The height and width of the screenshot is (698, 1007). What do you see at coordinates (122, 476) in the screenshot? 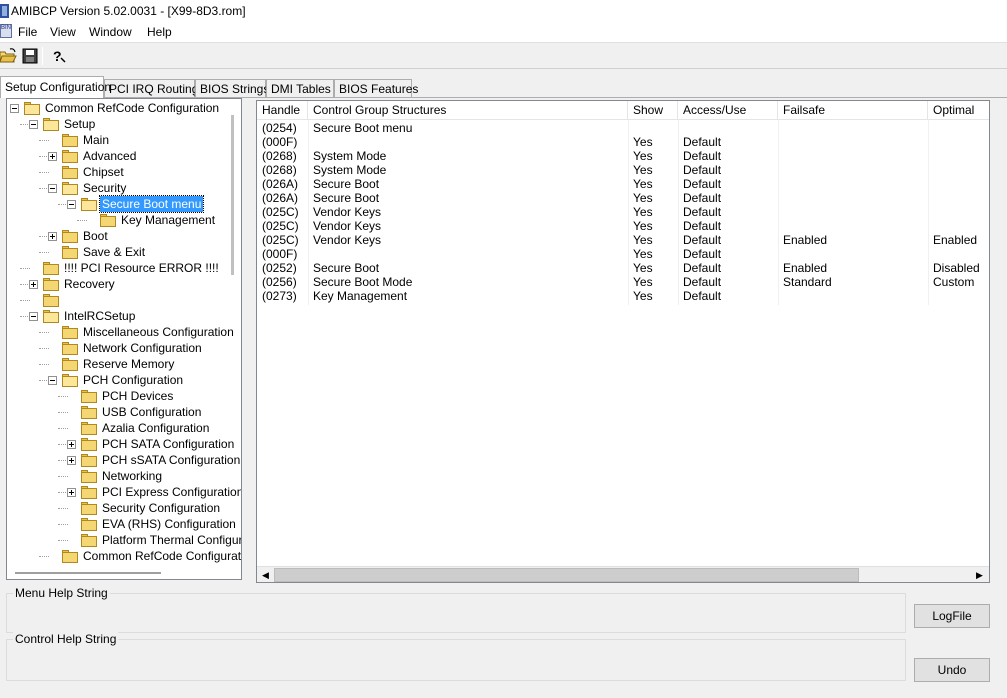
I see `tree-node: Networking` at bounding box center [122, 476].